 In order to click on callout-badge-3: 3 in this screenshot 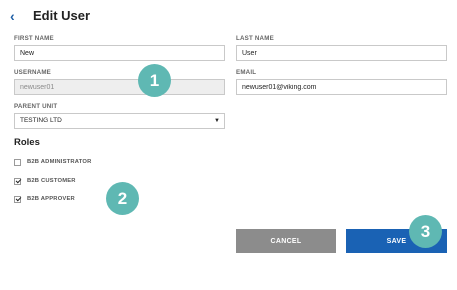, I will do `click(425, 231)`.